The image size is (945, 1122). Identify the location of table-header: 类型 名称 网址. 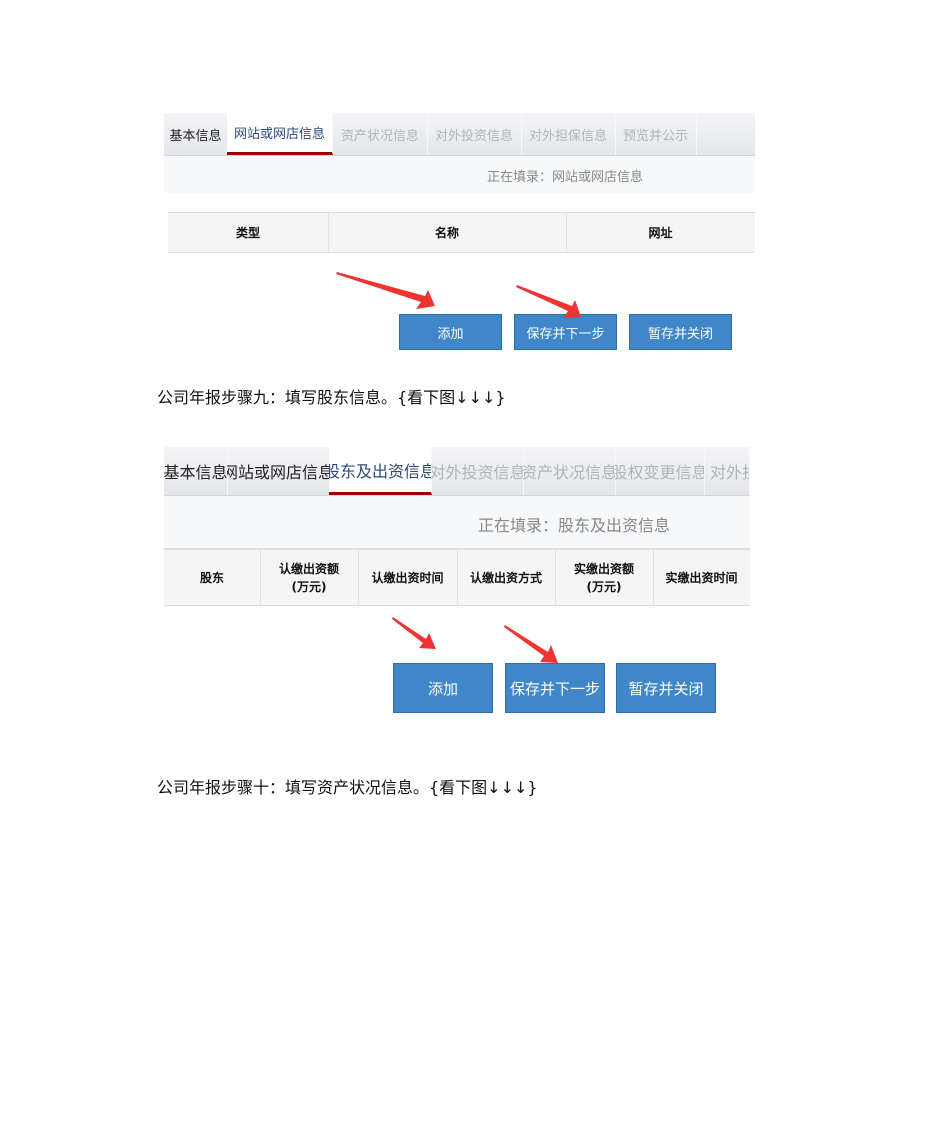
(461, 232).